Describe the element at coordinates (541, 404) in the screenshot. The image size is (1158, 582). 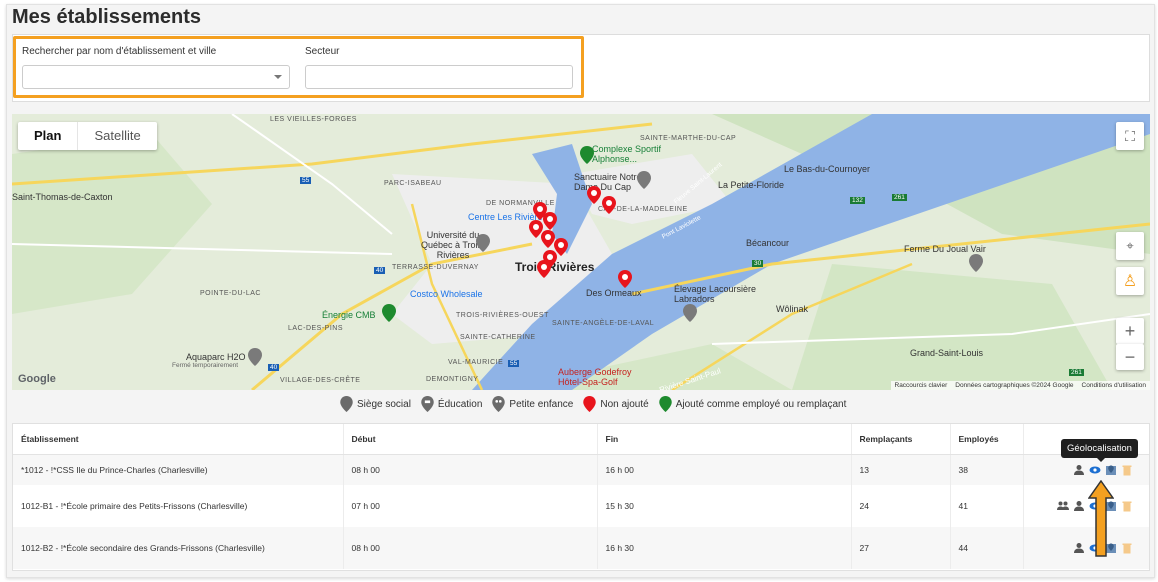
I see `legend-label: Petite enfance` at that location.